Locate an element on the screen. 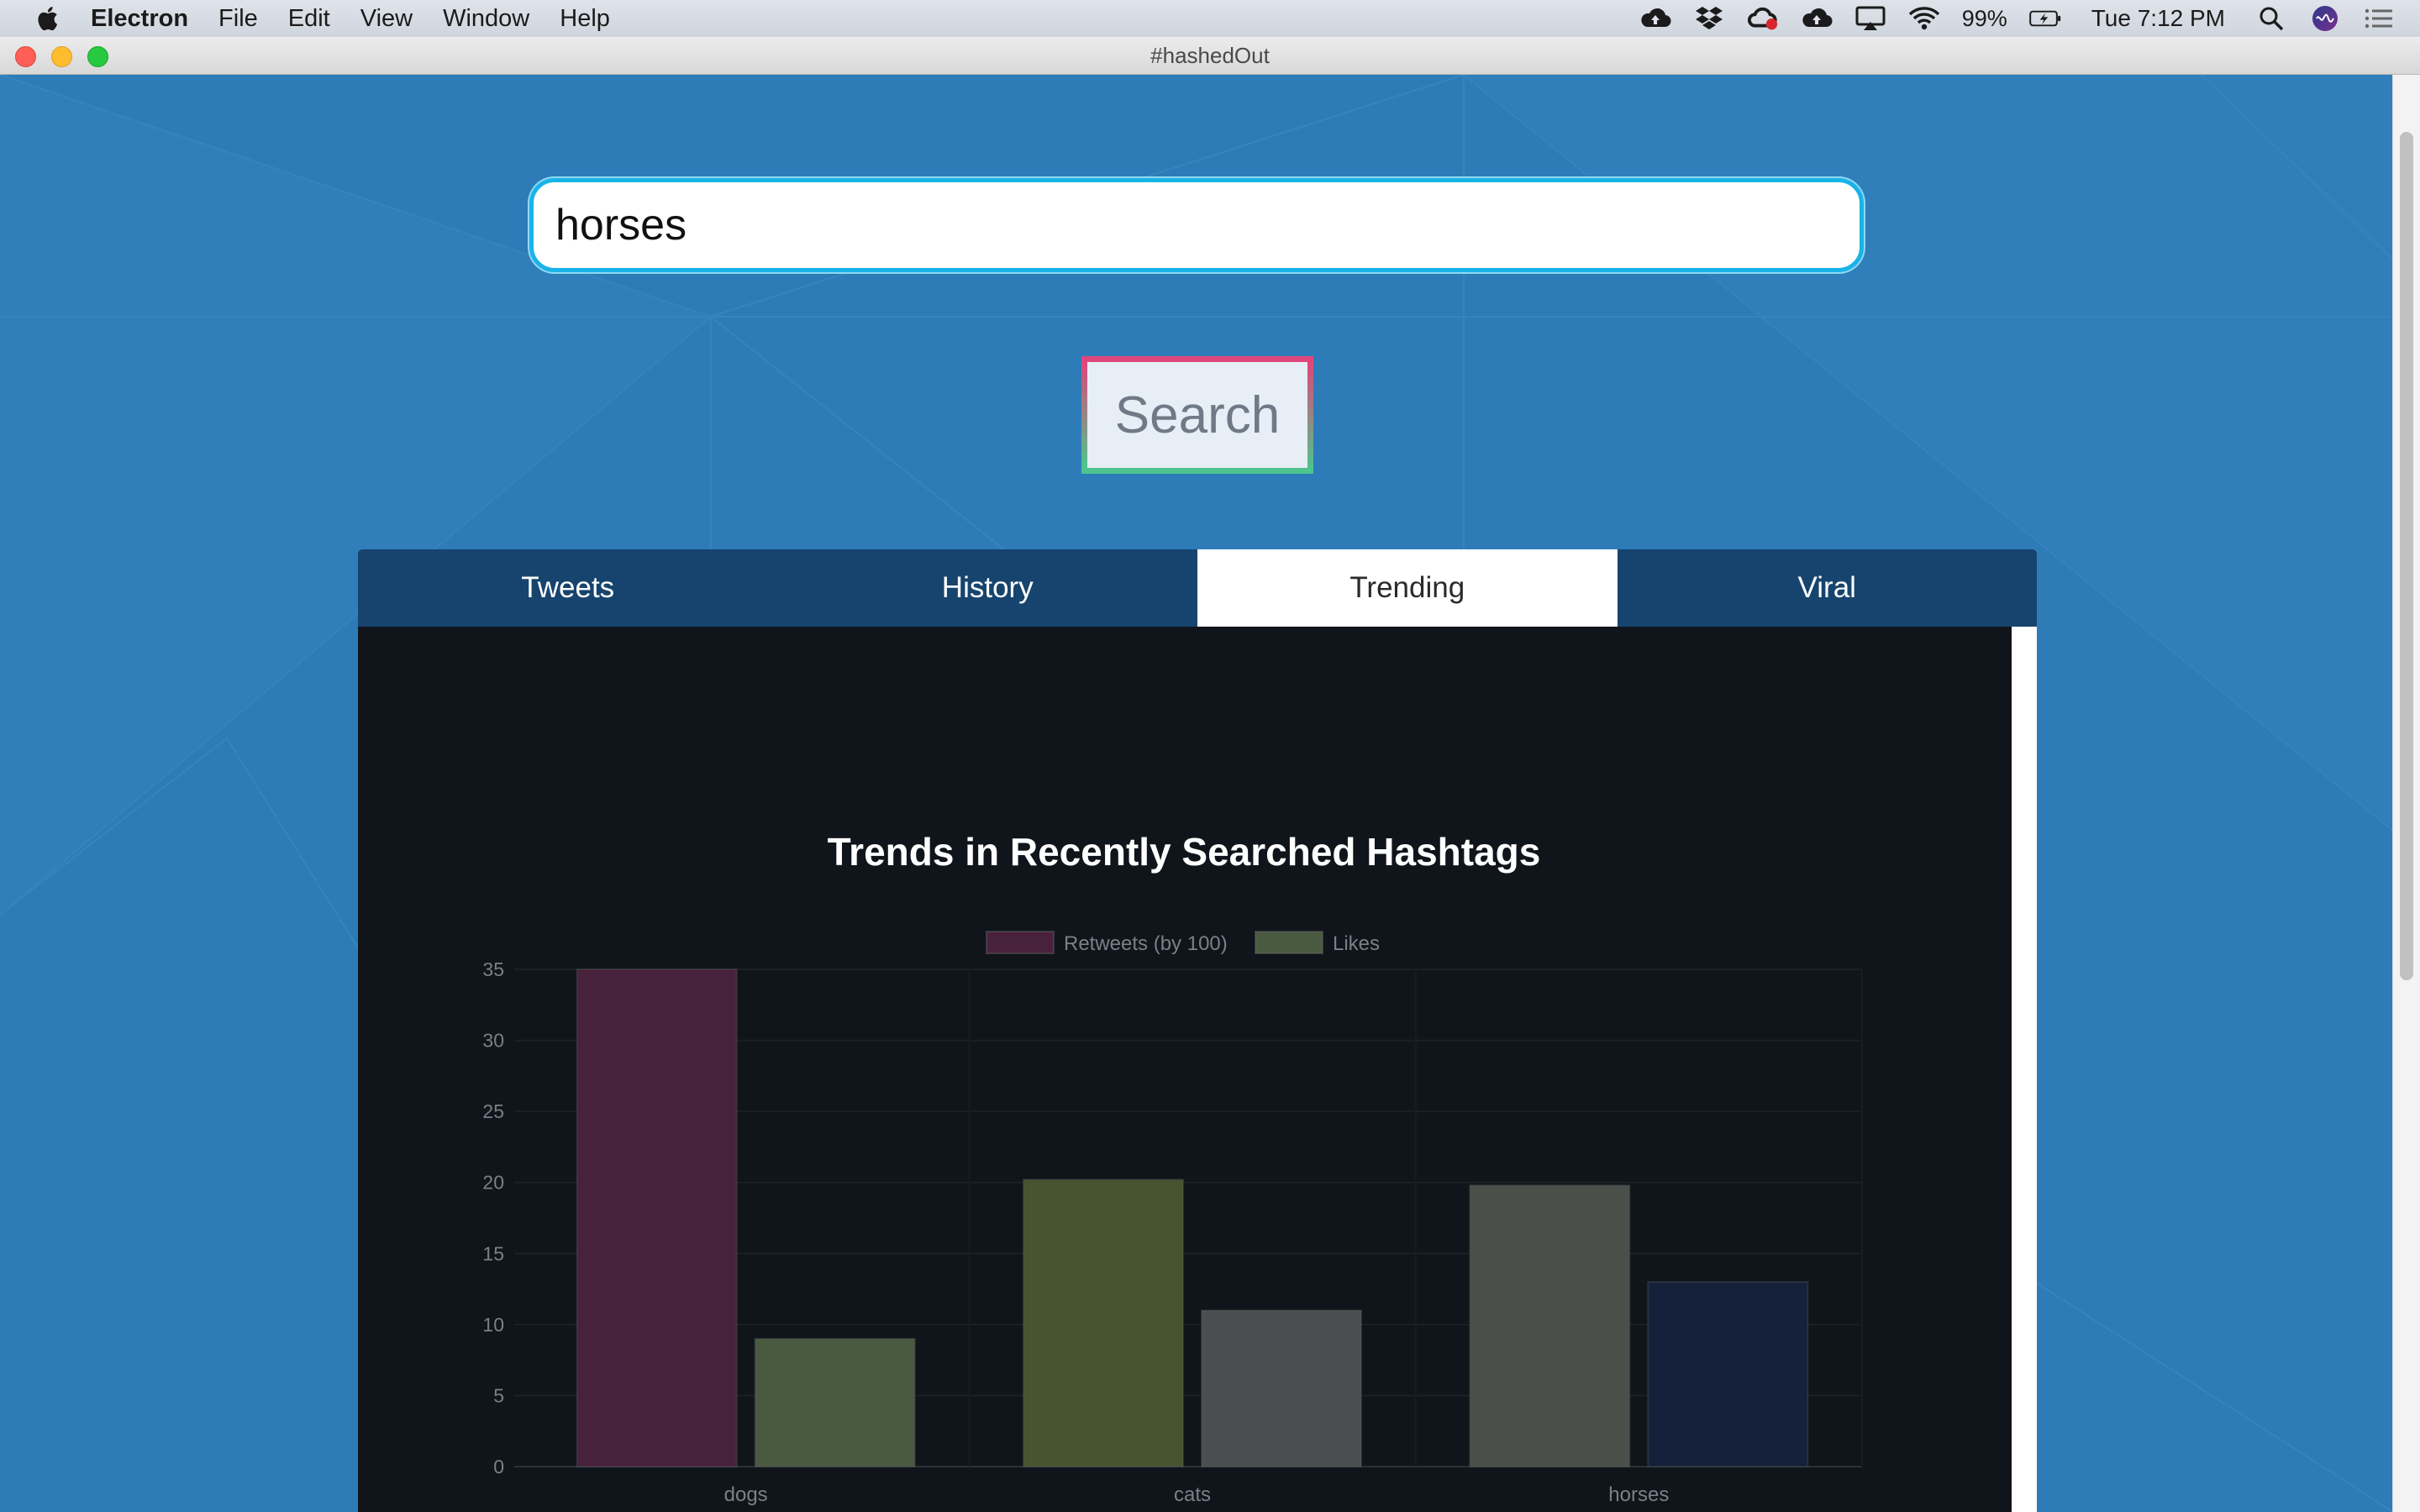  scrollbar-thumb is located at coordinates (2406, 556).